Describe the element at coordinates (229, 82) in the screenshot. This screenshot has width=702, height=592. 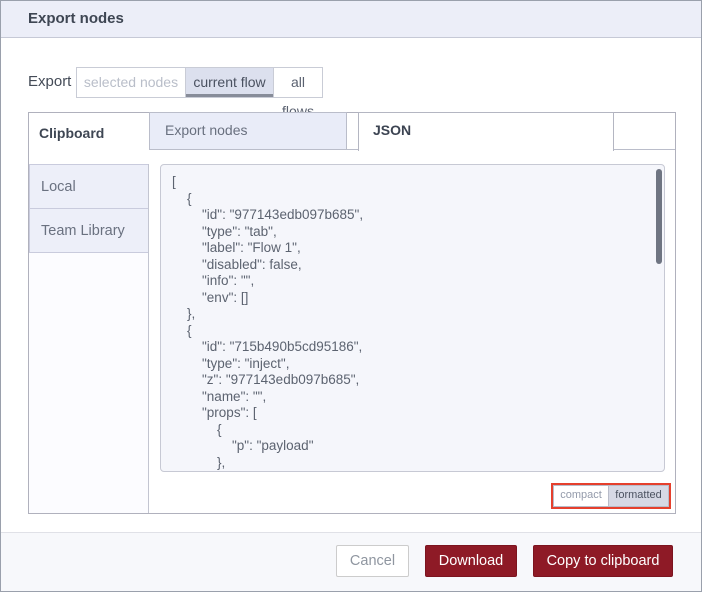
I see `scope-current-flow-button: current flow` at that location.